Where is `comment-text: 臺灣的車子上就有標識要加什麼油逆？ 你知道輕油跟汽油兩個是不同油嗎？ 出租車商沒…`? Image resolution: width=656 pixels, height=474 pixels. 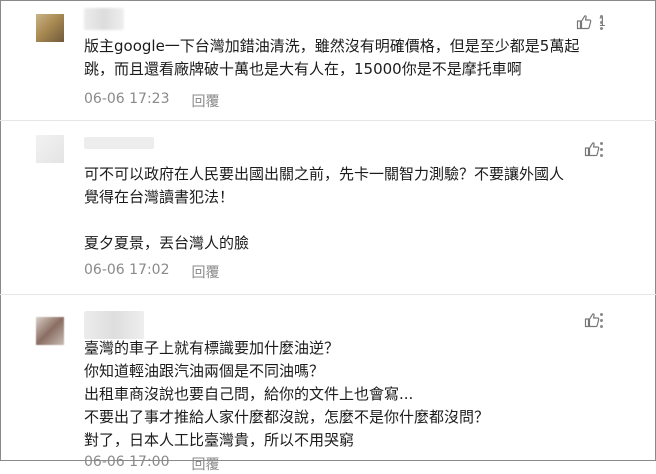
comment-text: 臺灣的車子上就有標識要加什麼油逆？ 你知道輕油跟汽油兩個是不同油嗎？ 出租車商沒… is located at coordinates (287, 394).